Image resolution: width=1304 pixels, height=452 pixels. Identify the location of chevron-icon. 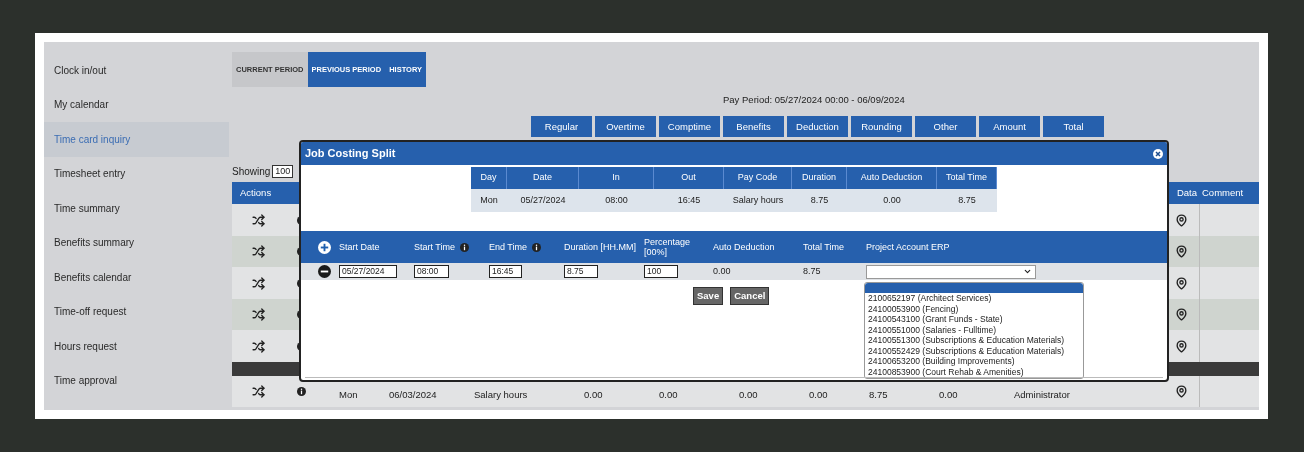
(1027, 271).